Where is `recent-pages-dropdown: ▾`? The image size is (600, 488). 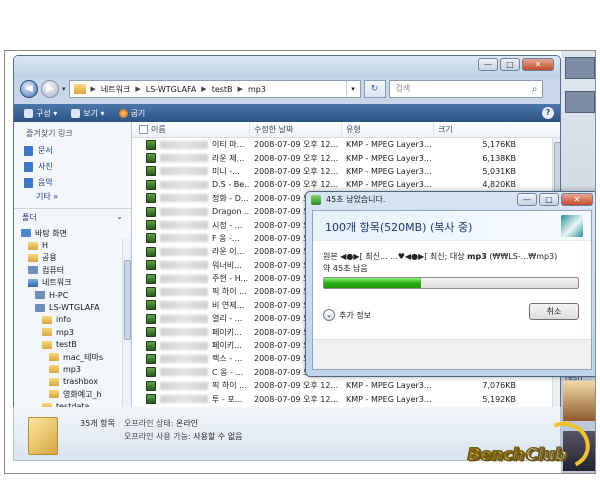
recent-pages-dropdown: ▾ is located at coordinates (64, 89).